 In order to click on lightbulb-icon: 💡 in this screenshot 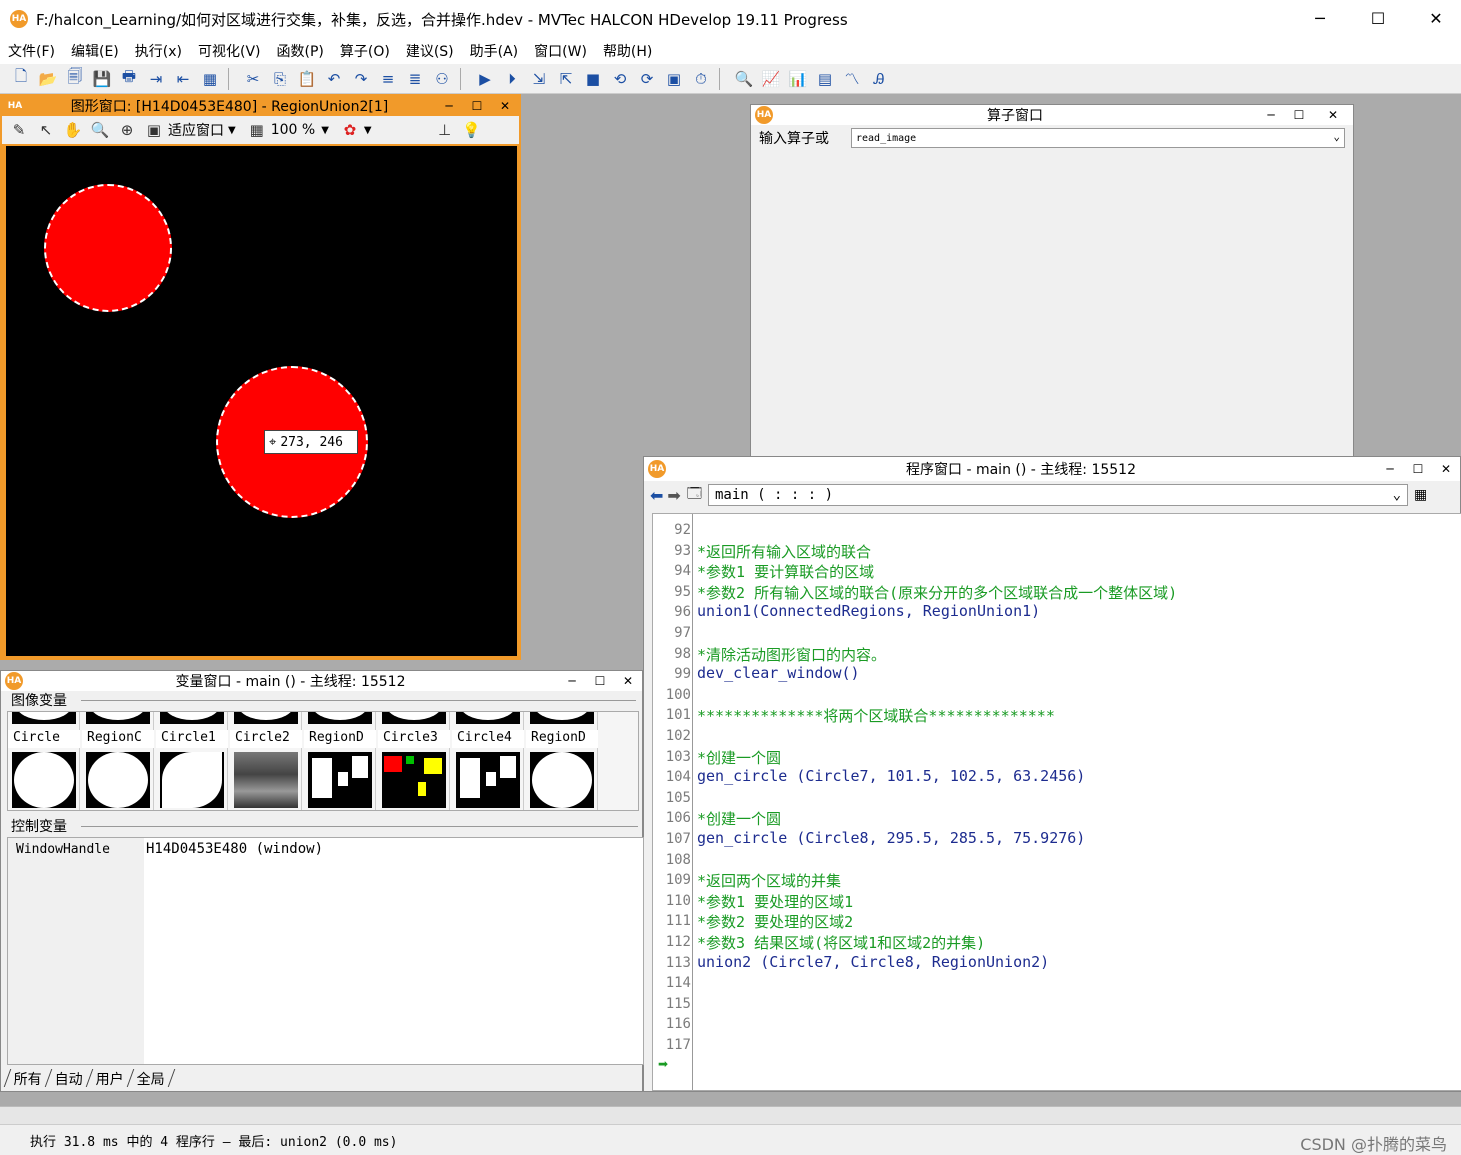, I will do `click(472, 130)`.